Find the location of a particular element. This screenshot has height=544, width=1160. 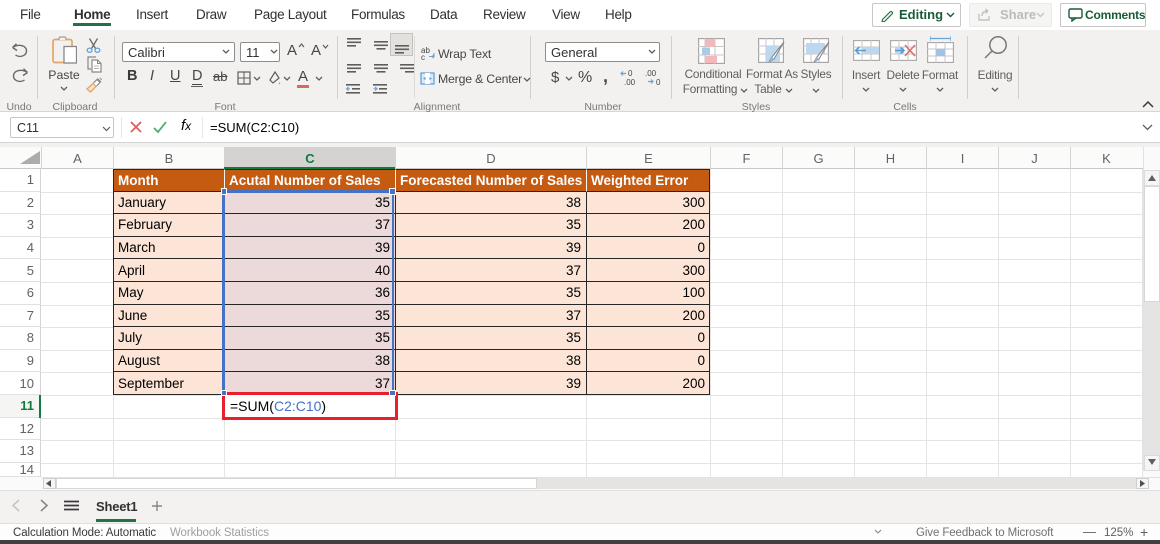

svg-text: c is located at coordinates (423, 56).